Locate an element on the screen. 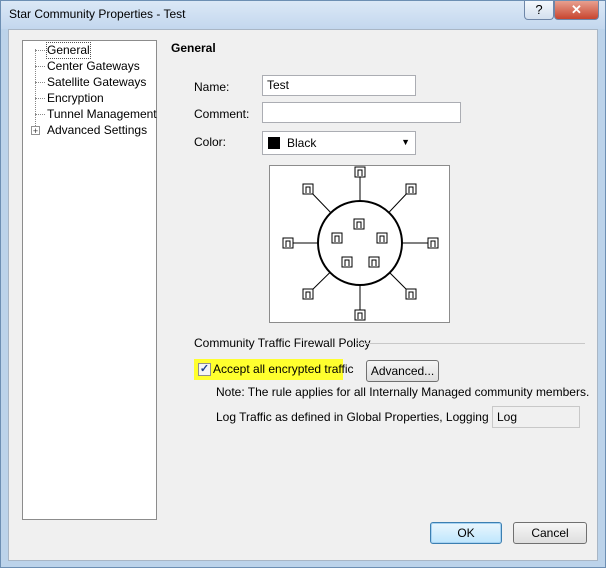 Image resolution: width=606 pixels, height=568 pixels. cancel-button: Cancel is located at coordinates (550, 533).